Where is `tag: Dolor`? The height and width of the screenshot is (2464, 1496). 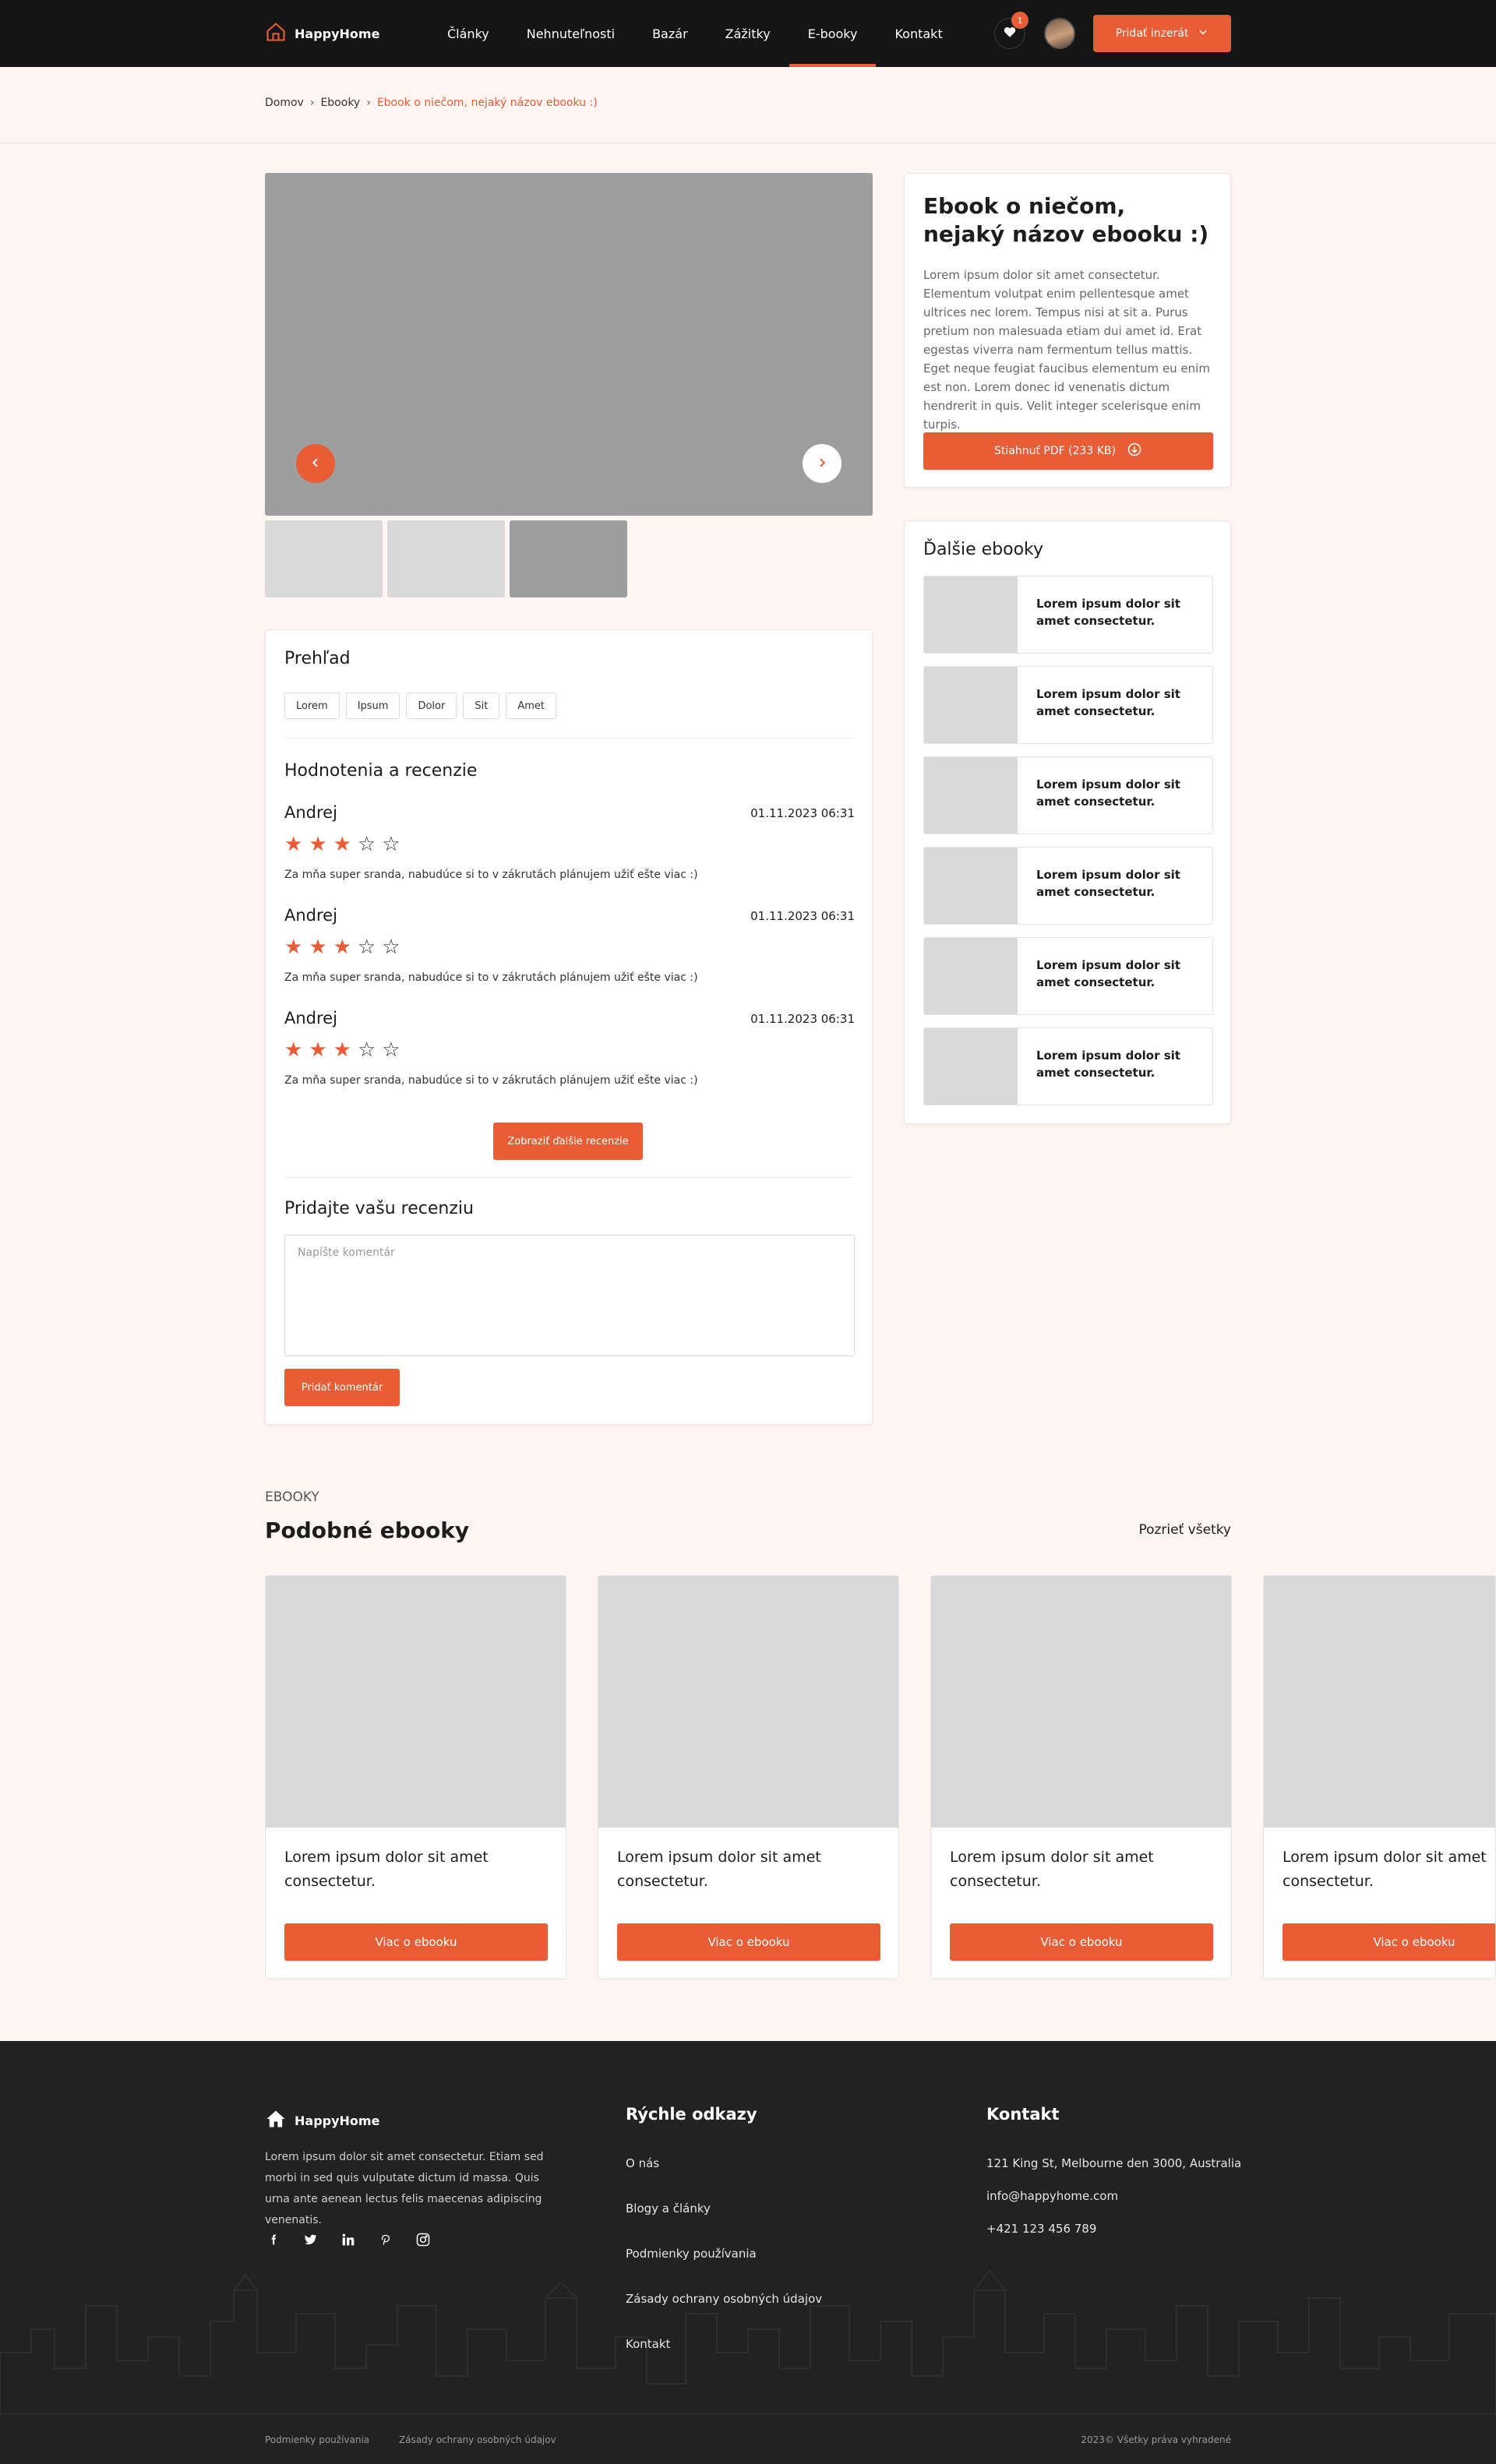 tag: Dolor is located at coordinates (431, 706).